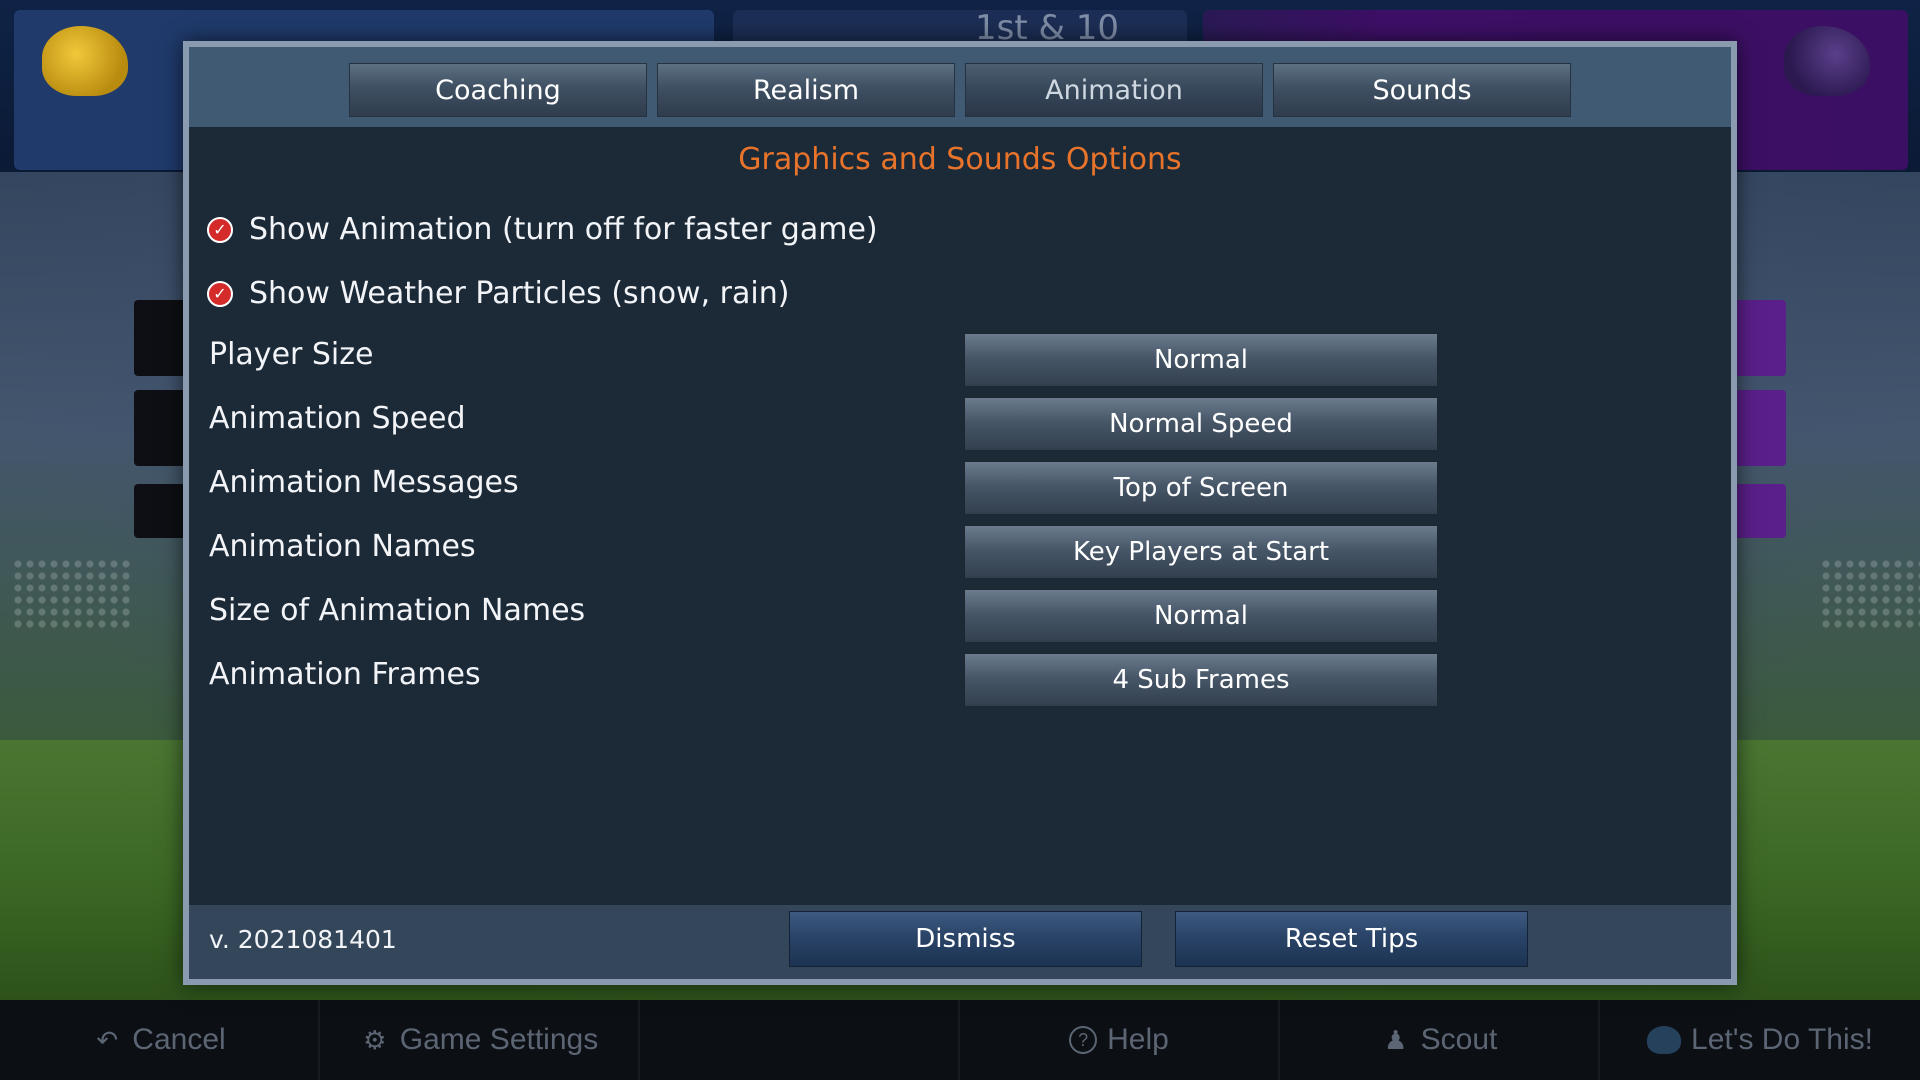 The height and width of the screenshot is (1080, 1920). I want to click on help-label: Help, so click(1138, 1039).